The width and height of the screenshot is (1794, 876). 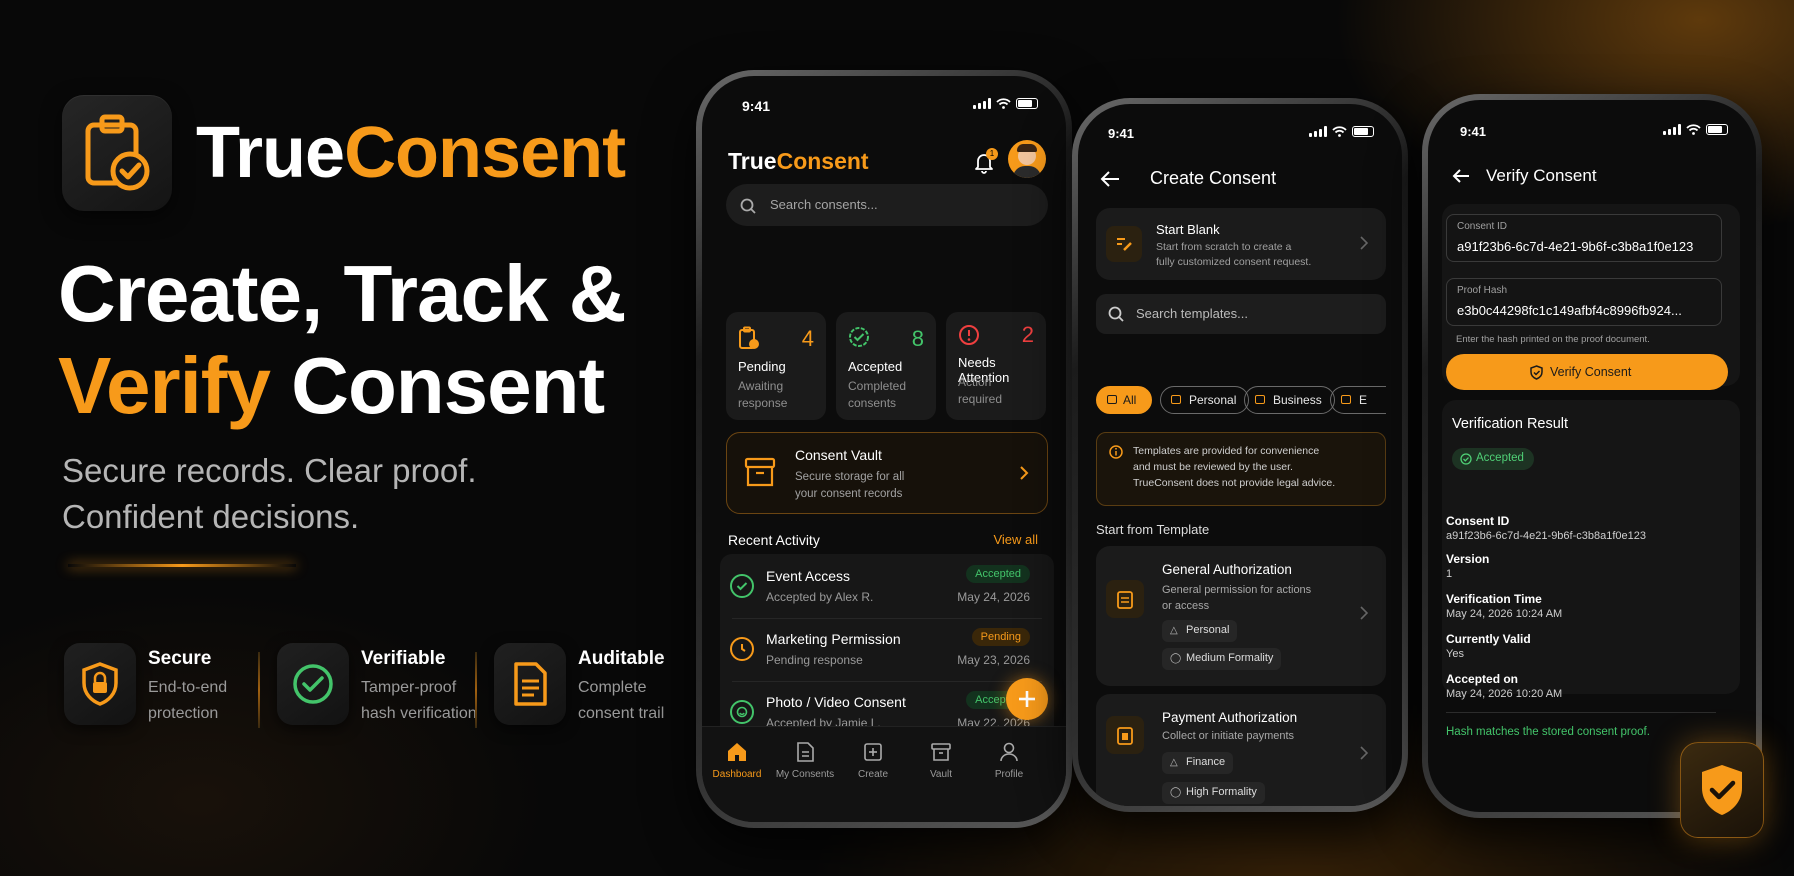 What do you see at coordinates (941, 752) in the screenshot?
I see `archive-icon` at bounding box center [941, 752].